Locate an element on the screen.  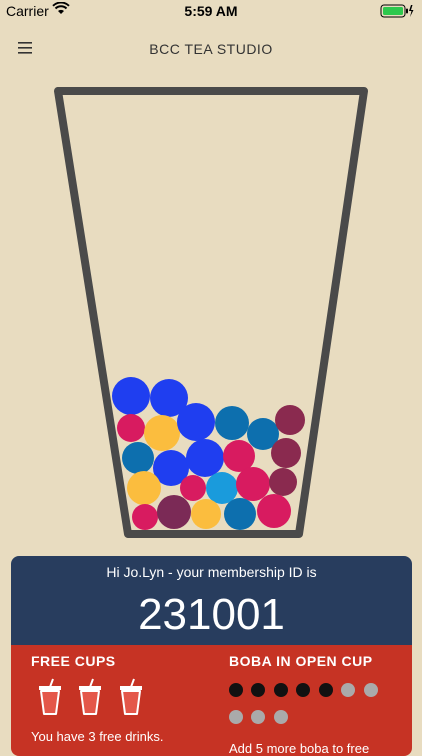
status-bar: Carrier 5:59 AM is located at coordinates (211, 11).